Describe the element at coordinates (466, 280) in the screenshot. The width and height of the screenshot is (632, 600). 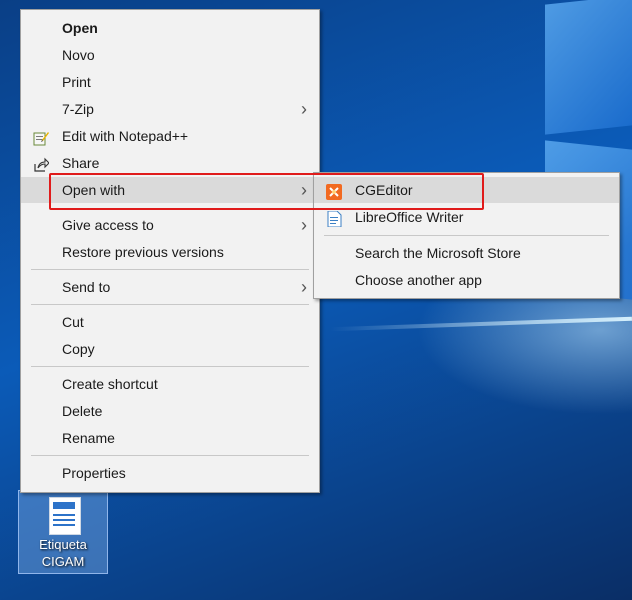
I see `submenu-item-choose-another-app: Choose another app` at that location.